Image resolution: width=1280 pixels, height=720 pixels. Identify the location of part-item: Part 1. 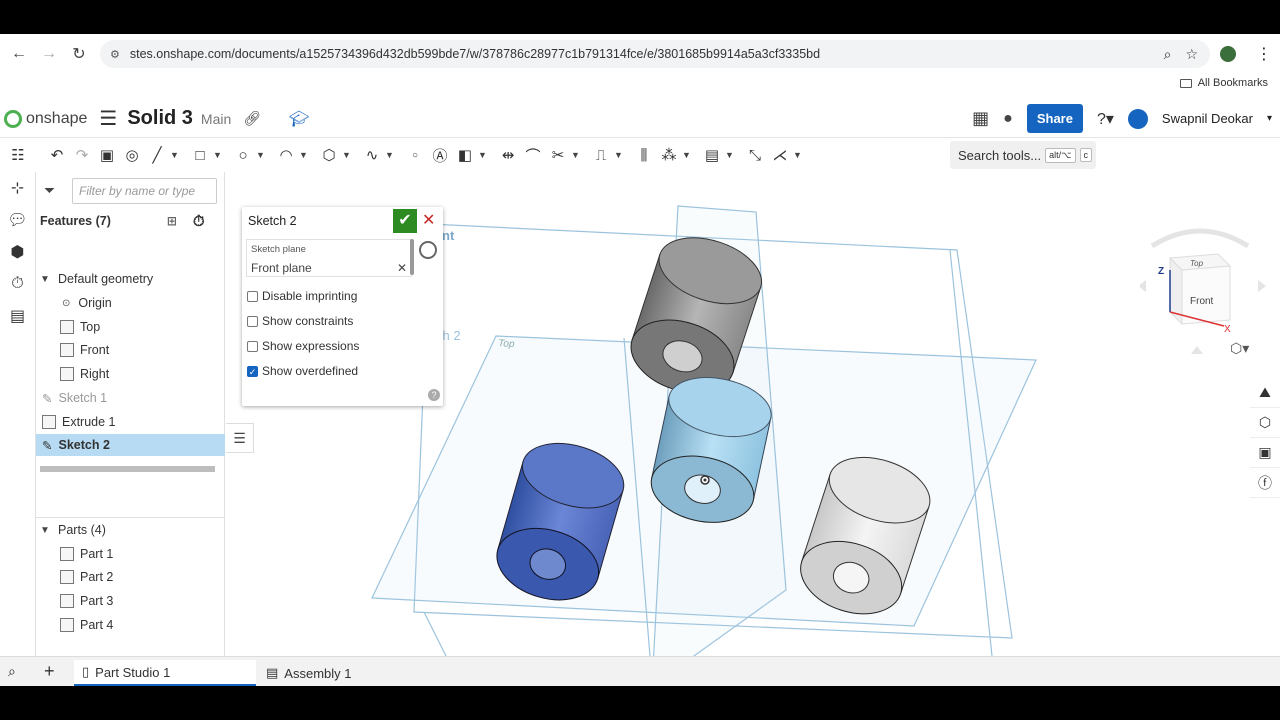
(130, 554).